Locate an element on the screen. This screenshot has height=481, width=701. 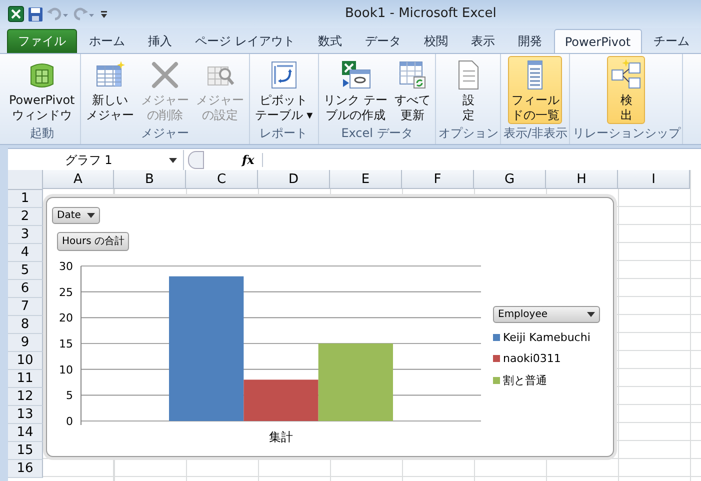
ribbon-tab: ページ レイアウト is located at coordinates (245, 41).